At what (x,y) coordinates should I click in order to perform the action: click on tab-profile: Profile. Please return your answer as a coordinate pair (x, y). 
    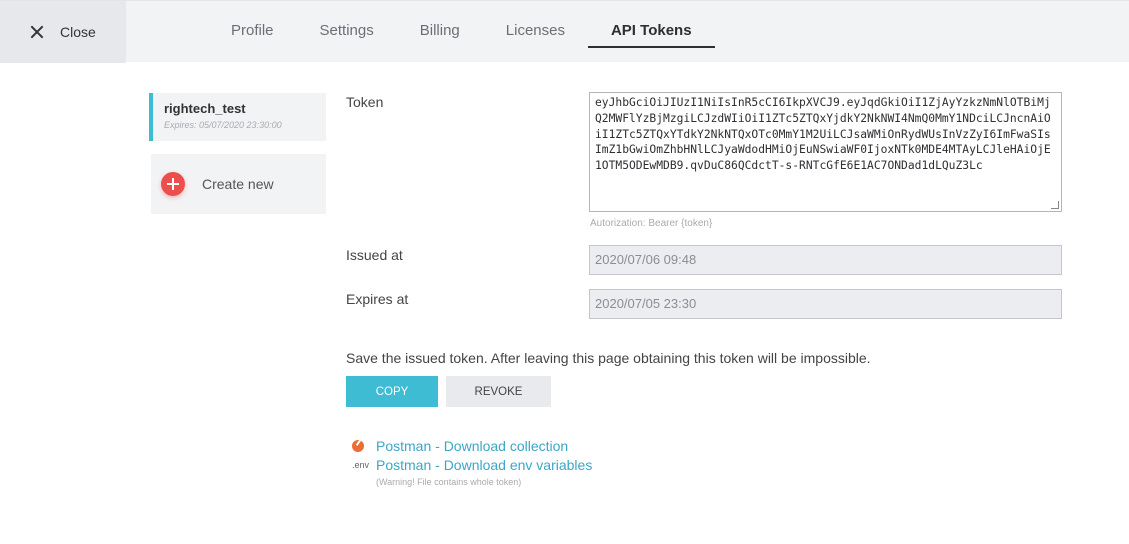
    Looking at the image, I should click on (252, 24).